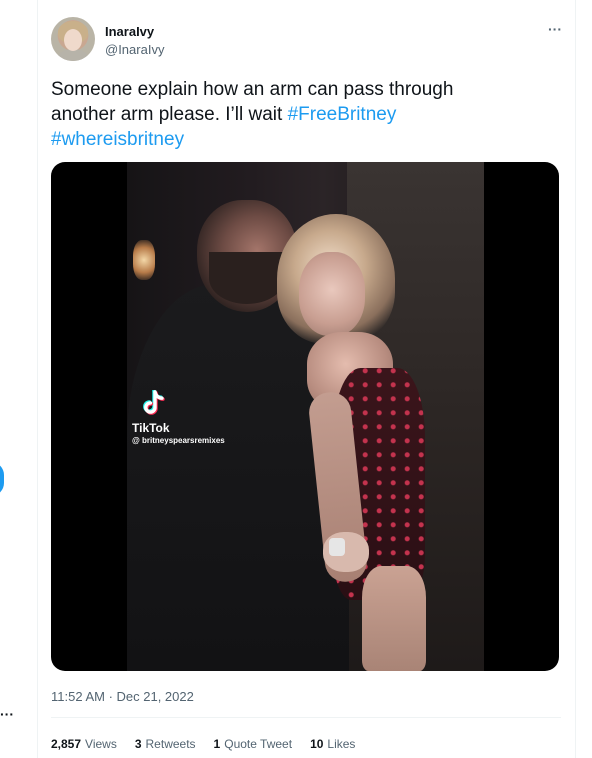 This screenshot has width=592, height=758. What do you see at coordinates (178, 440) in the screenshot?
I see `tiktok-watermark-user: @ britneyspearsremixes` at bounding box center [178, 440].